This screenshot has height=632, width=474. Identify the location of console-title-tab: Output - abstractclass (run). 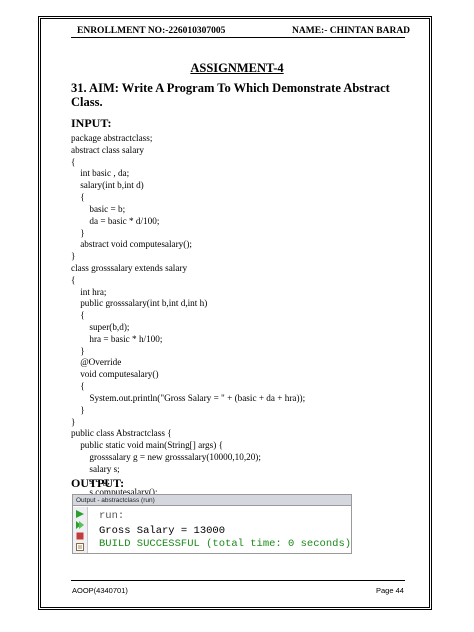
(212, 500).